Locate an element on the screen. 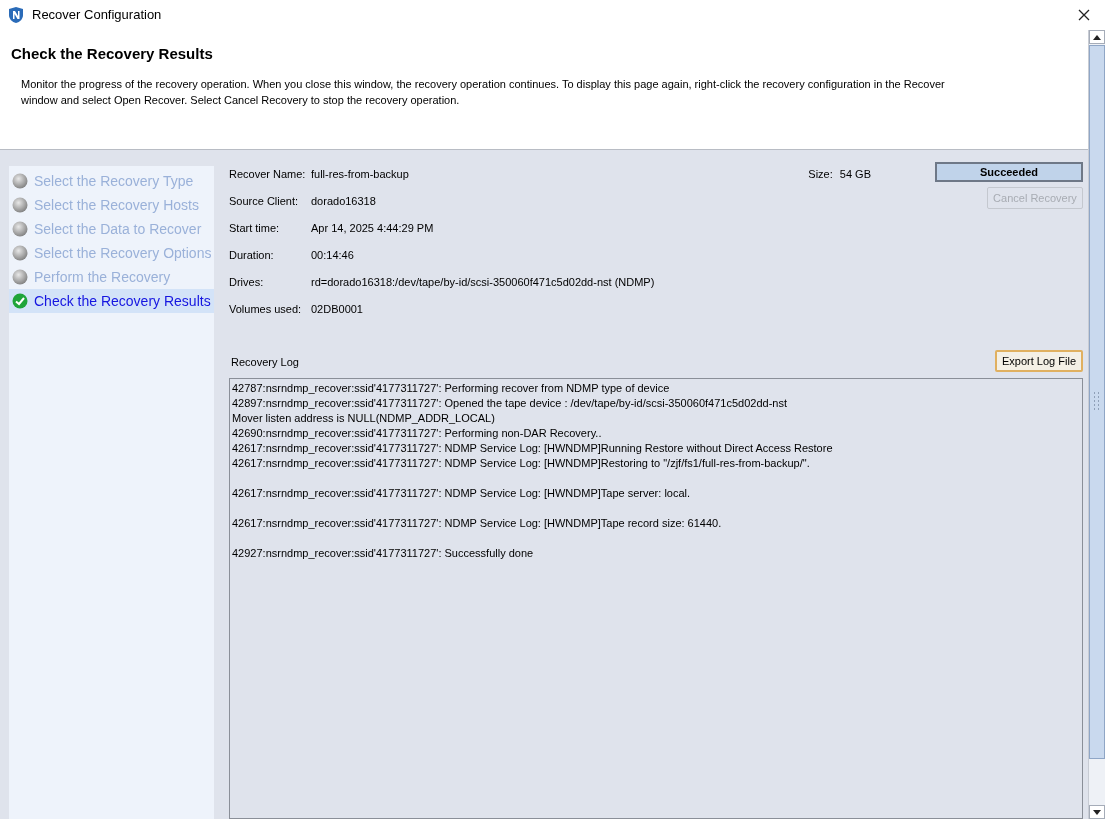  step-item: Select the Recovery Options is located at coordinates (111, 253).